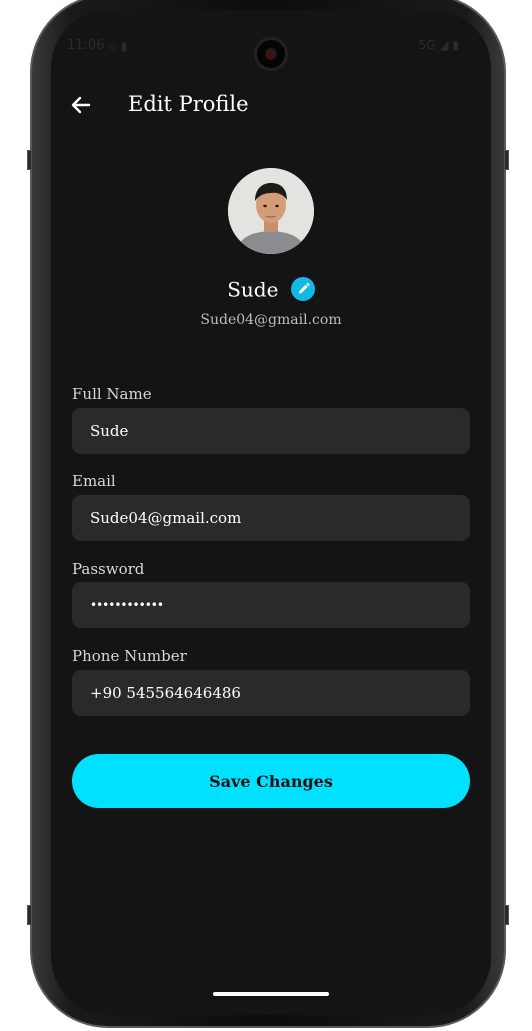 This screenshot has width=532, height=1031. I want to click on profile-name-row: Sude, so click(271, 289).